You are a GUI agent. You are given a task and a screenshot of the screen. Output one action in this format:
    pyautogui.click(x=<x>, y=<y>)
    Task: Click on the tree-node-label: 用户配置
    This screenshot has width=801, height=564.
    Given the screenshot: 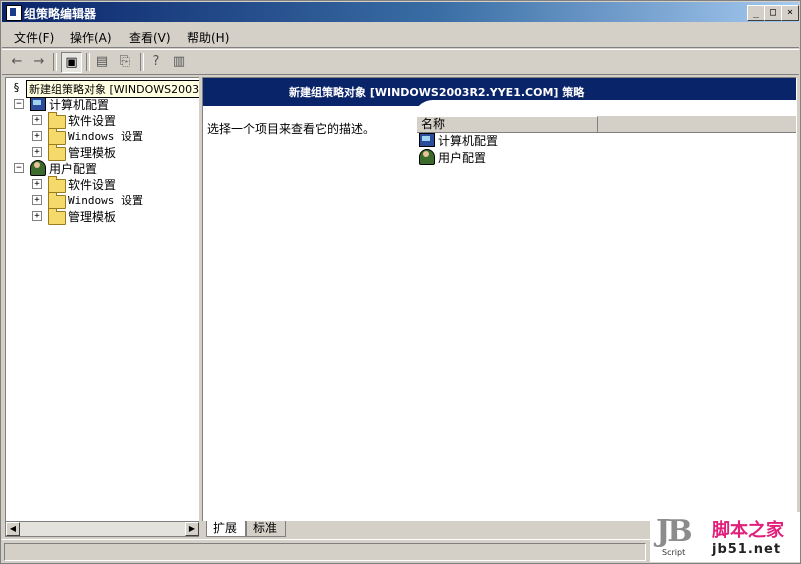 What is the action you would take?
    pyautogui.click(x=73, y=169)
    